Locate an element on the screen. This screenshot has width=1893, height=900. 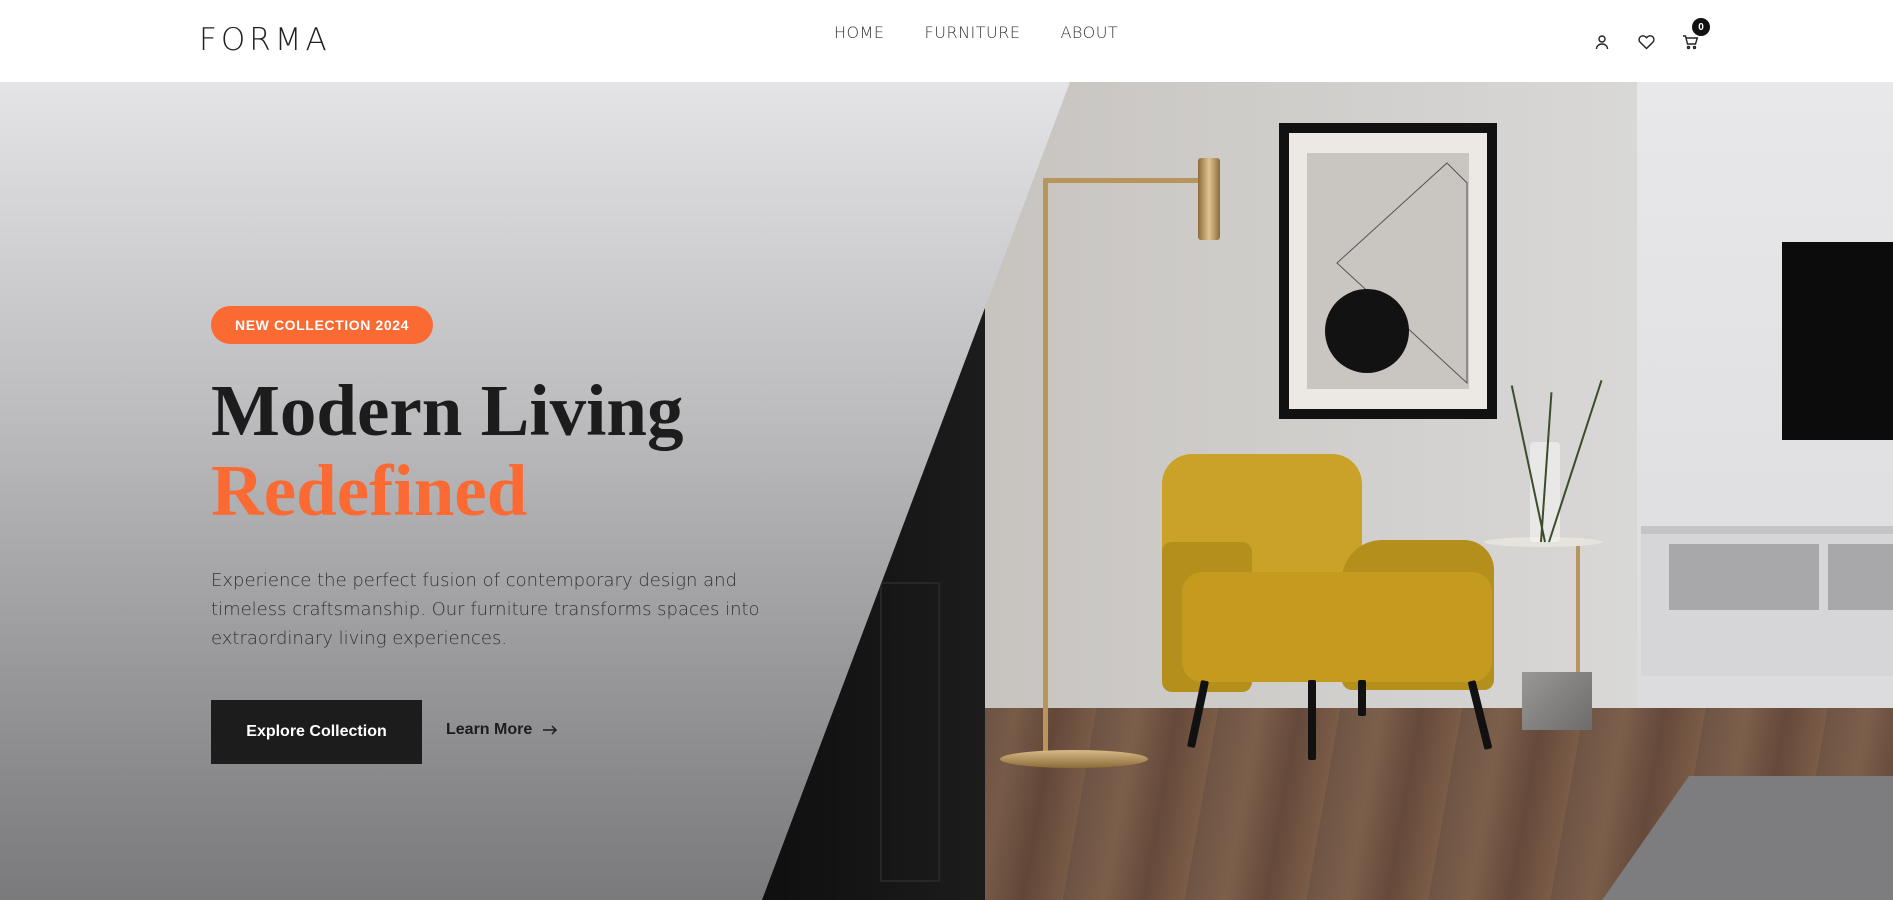
tv-screen is located at coordinates (1837, 341).